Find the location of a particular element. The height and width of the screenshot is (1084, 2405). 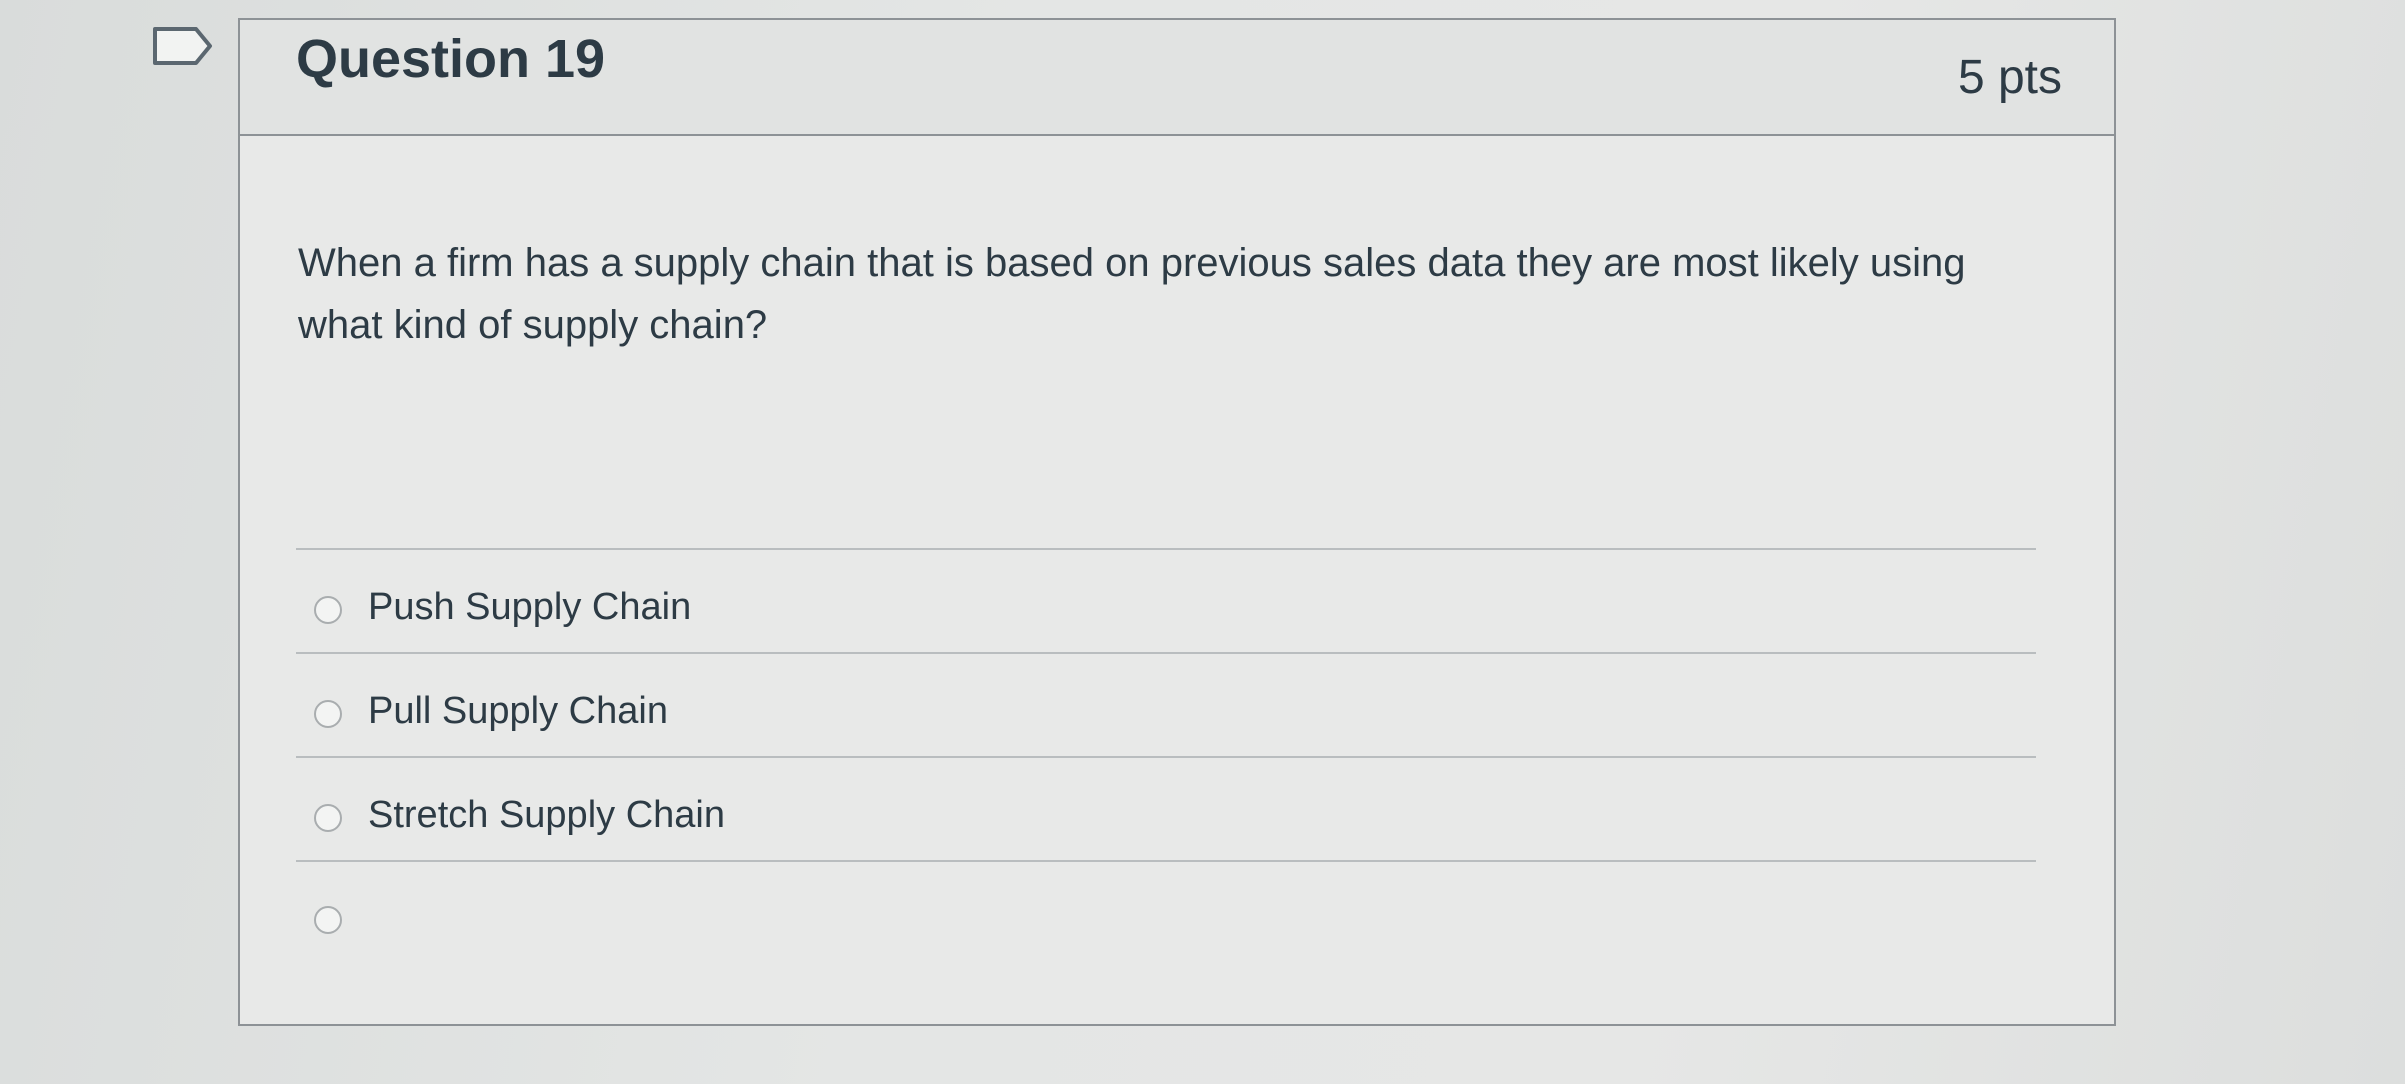

answer-label: Pull Supply Chain is located at coordinates (518, 711).